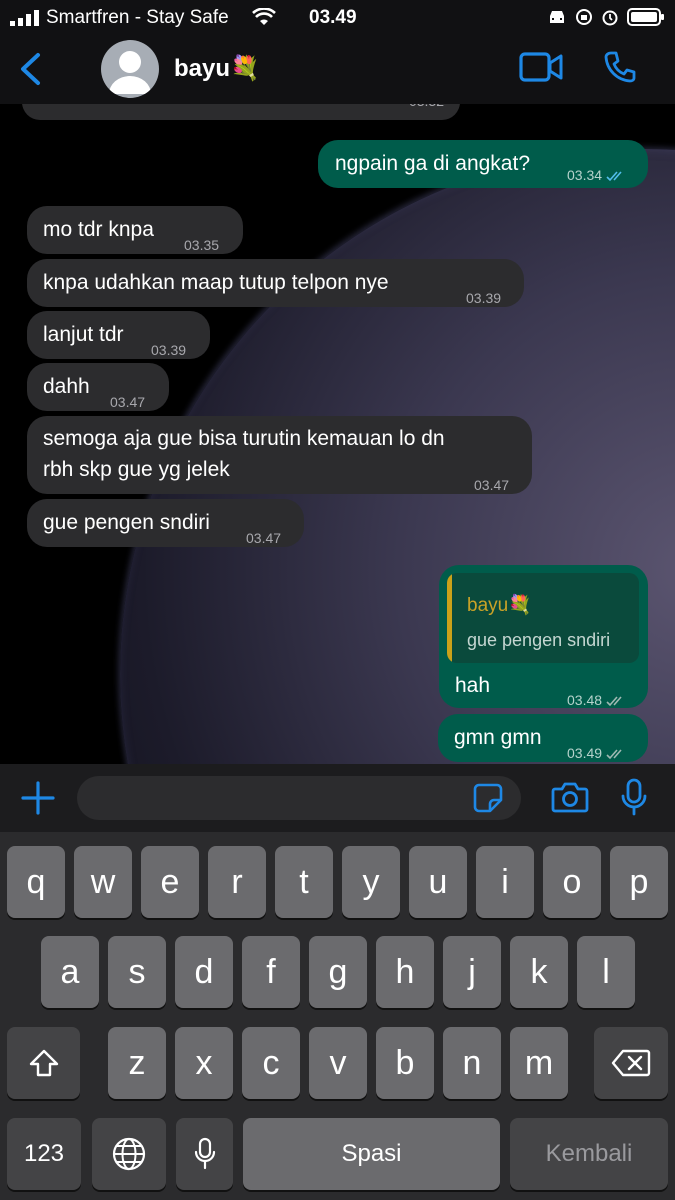  Describe the element at coordinates (241, 112) in the screenshot. I see `message-bubble-partial: 03.32` at that location.